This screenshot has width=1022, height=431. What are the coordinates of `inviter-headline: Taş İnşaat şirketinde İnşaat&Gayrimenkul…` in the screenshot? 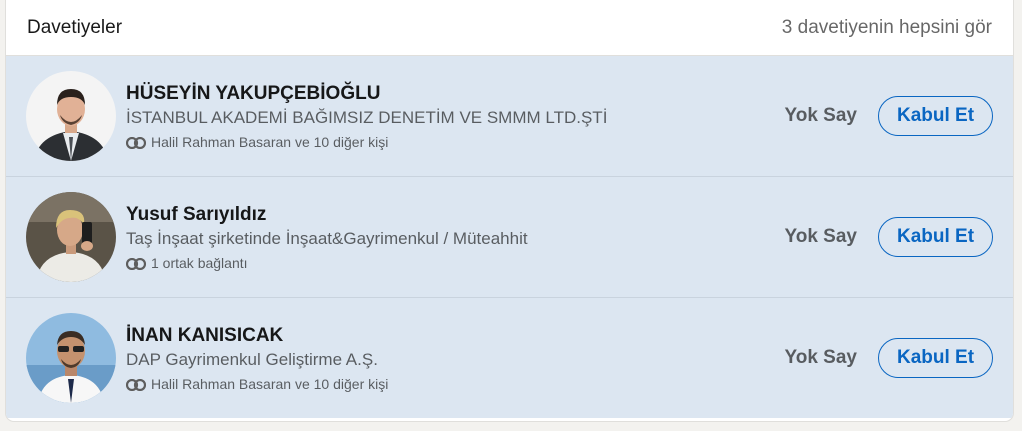 It's located at (327, 238).